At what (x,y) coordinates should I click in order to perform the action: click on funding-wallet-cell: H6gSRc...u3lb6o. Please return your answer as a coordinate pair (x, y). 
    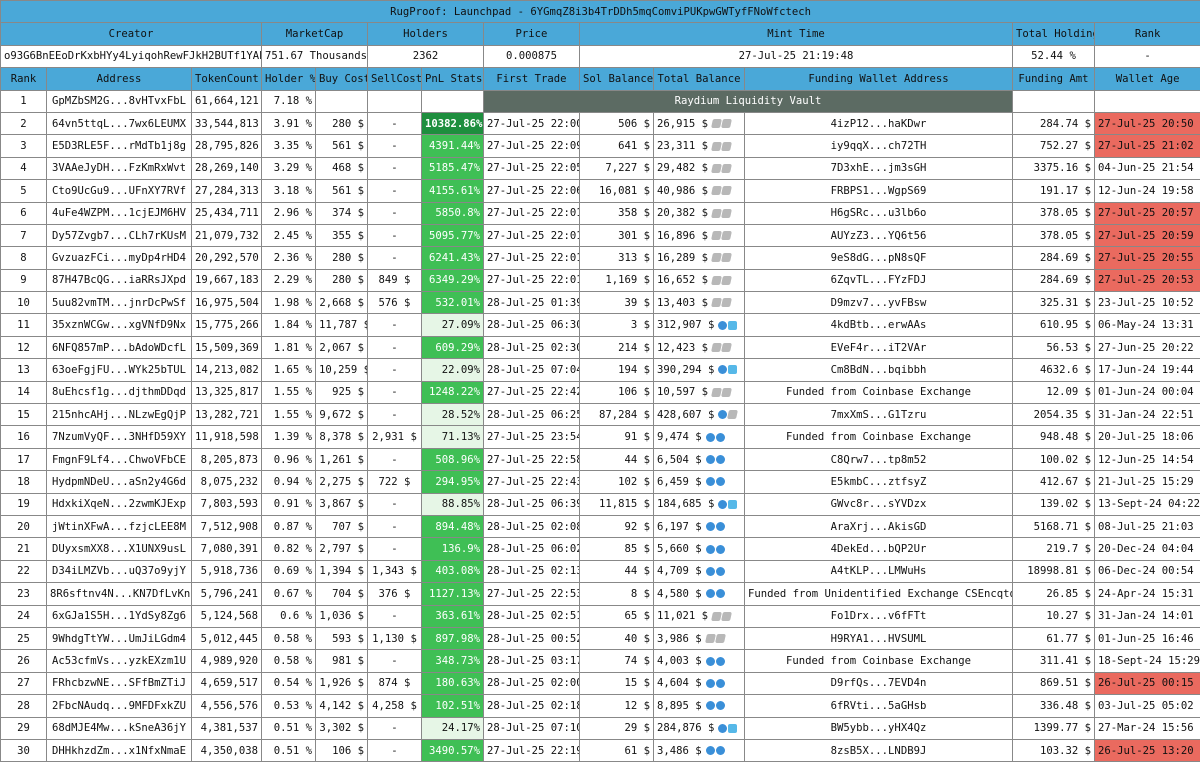
    Looking at the image, I should click on (878, 213).